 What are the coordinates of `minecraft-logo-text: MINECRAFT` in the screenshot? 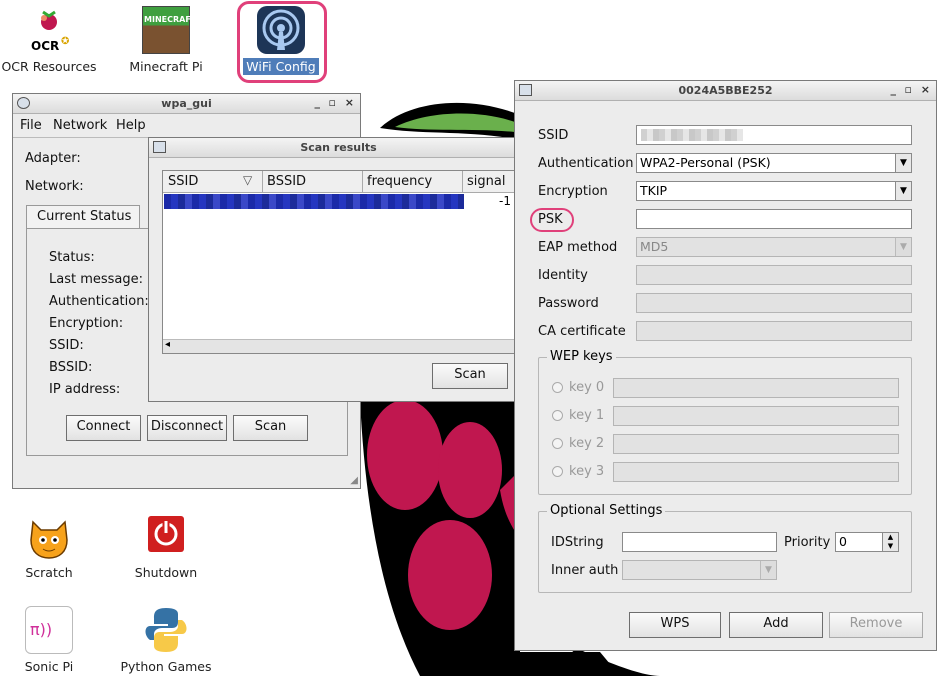 It's located at (170, 19).